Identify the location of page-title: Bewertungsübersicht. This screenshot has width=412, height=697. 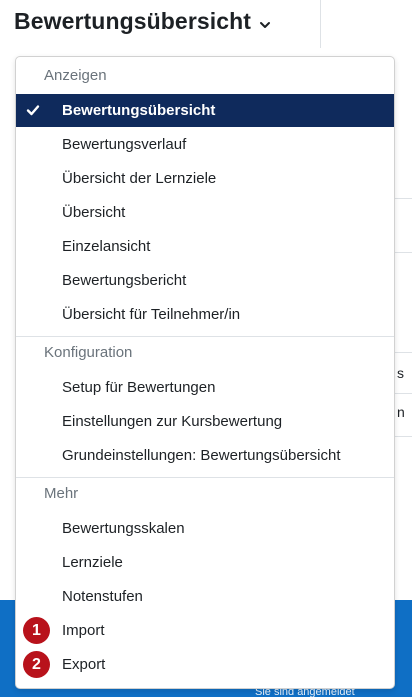
(133, 21).